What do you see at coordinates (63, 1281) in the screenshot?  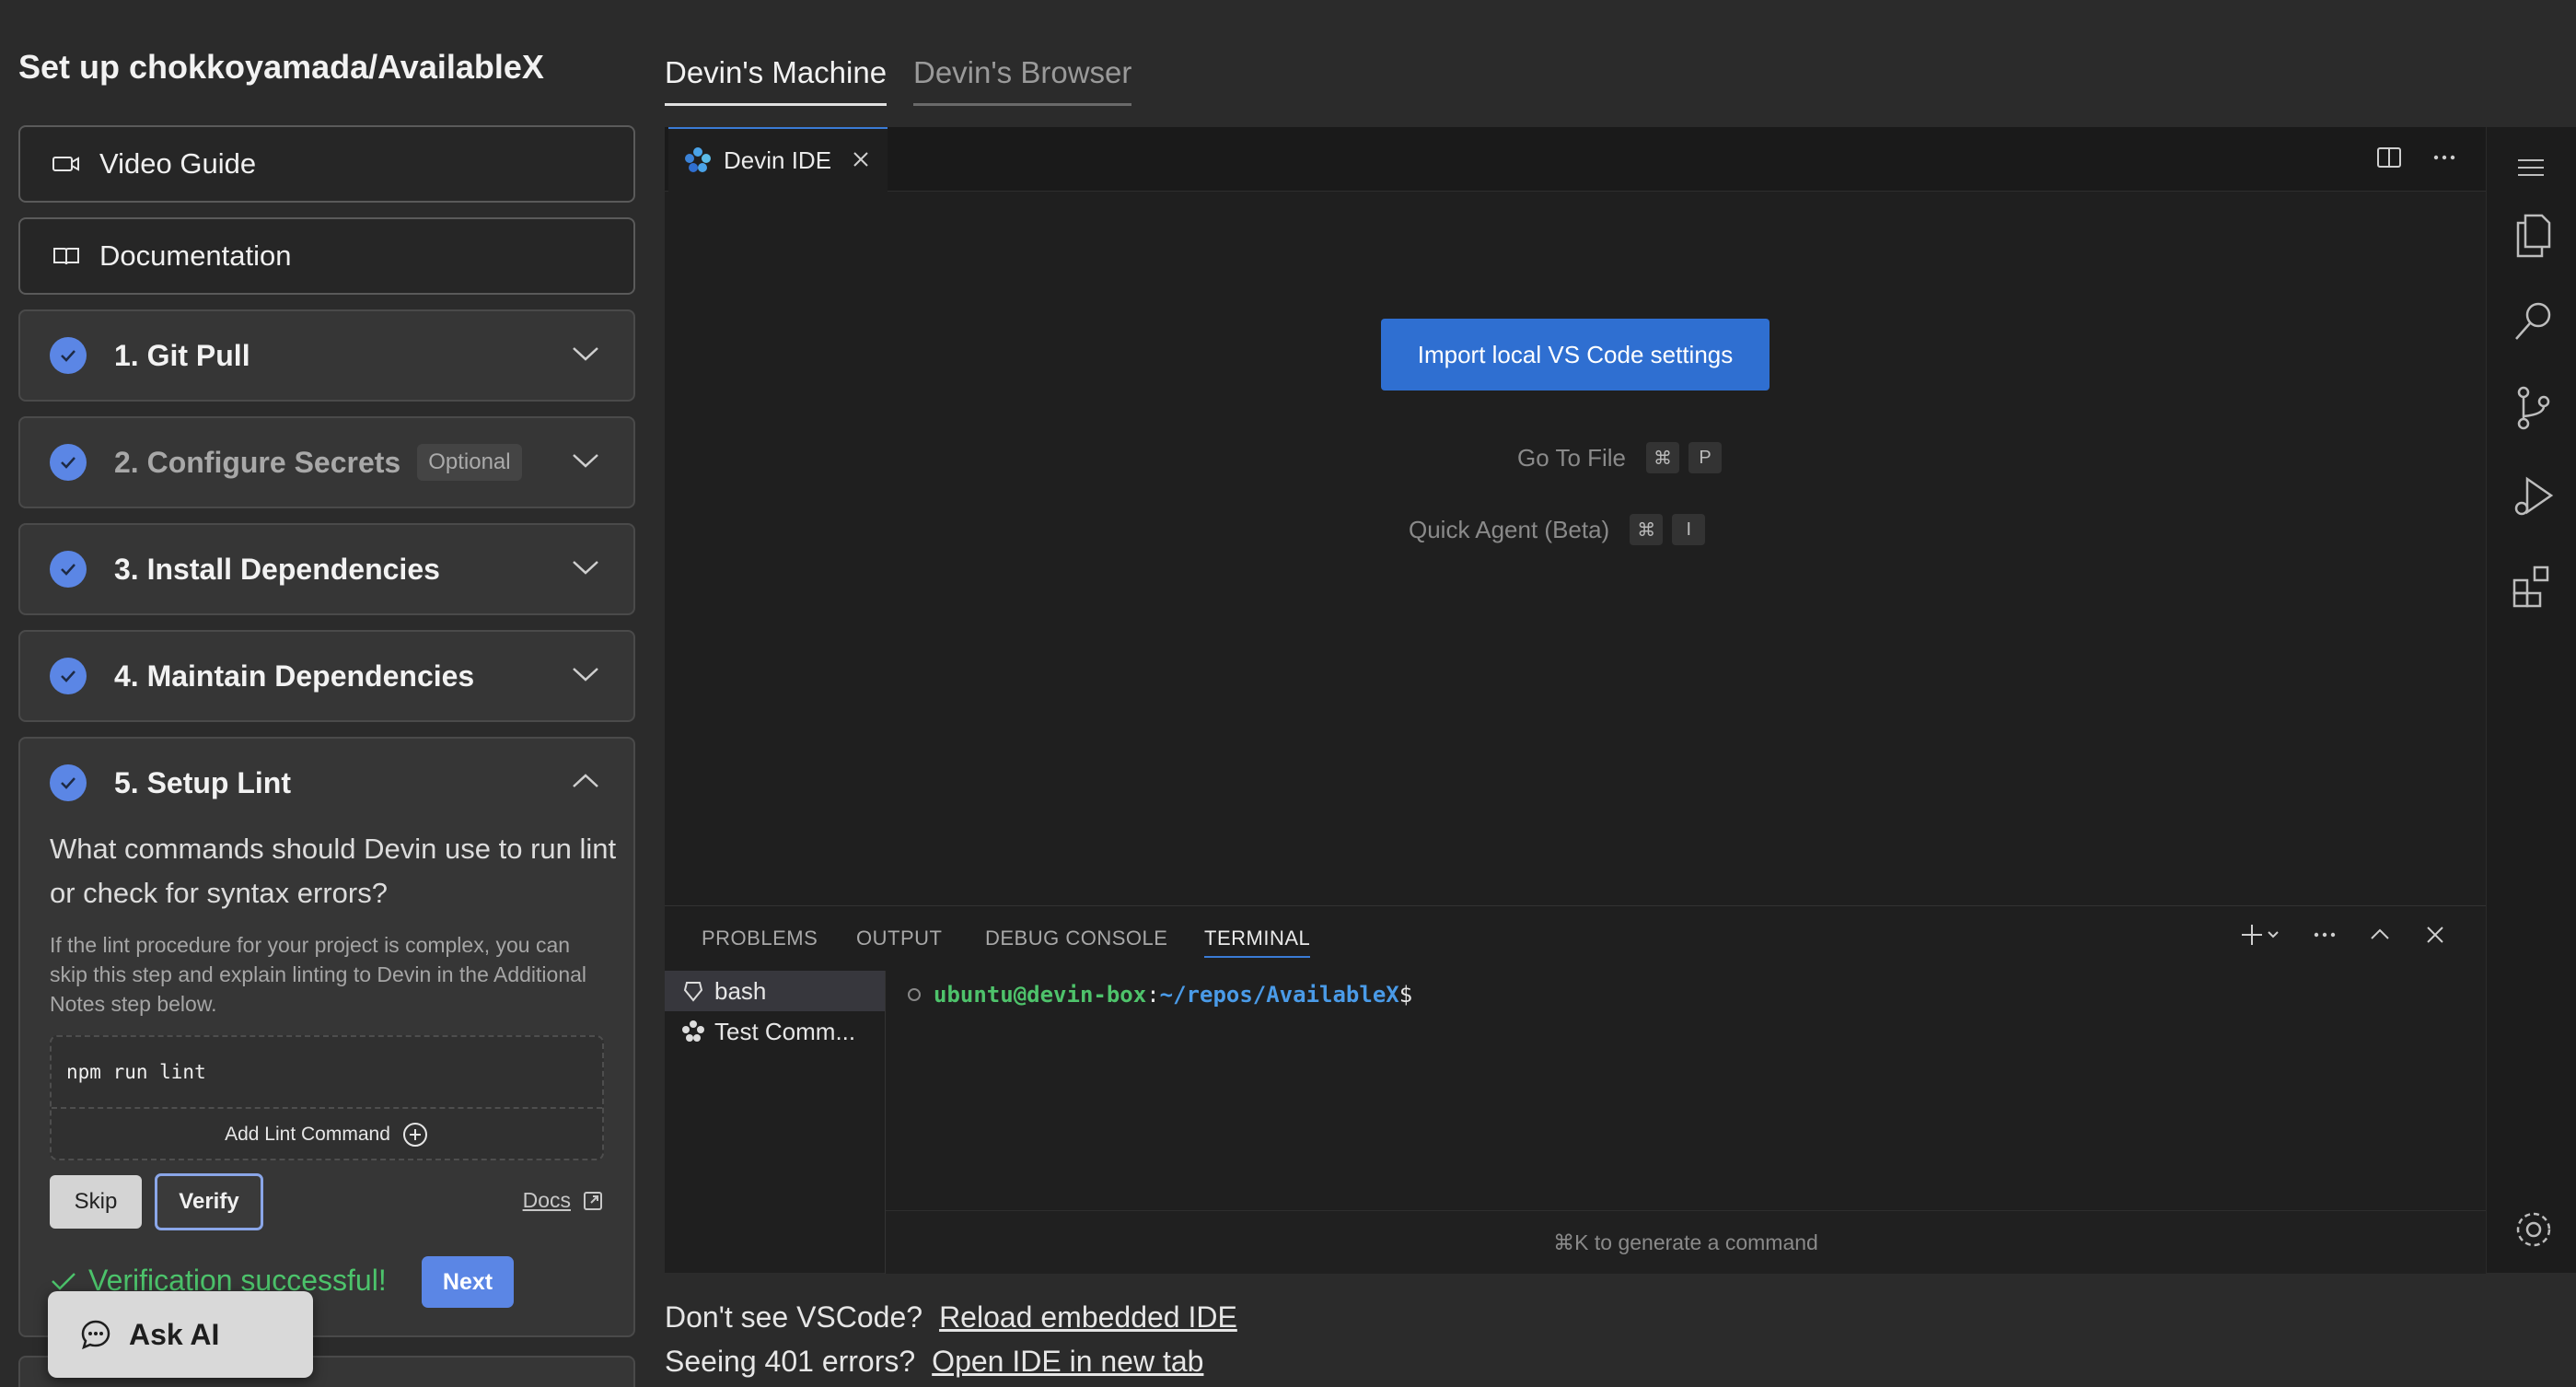 I see `checkmark-icon` at bounding box center [63, 1281].